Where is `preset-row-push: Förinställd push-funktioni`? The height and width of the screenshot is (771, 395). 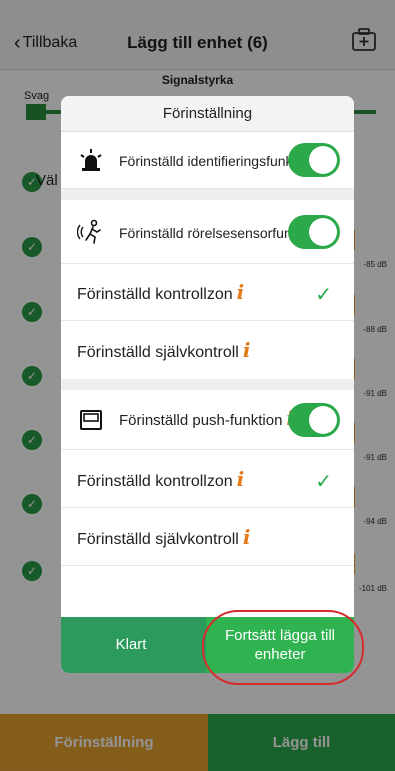
preset-row-push: Förinställd push-funktioni is located at coordinates (207, 420).